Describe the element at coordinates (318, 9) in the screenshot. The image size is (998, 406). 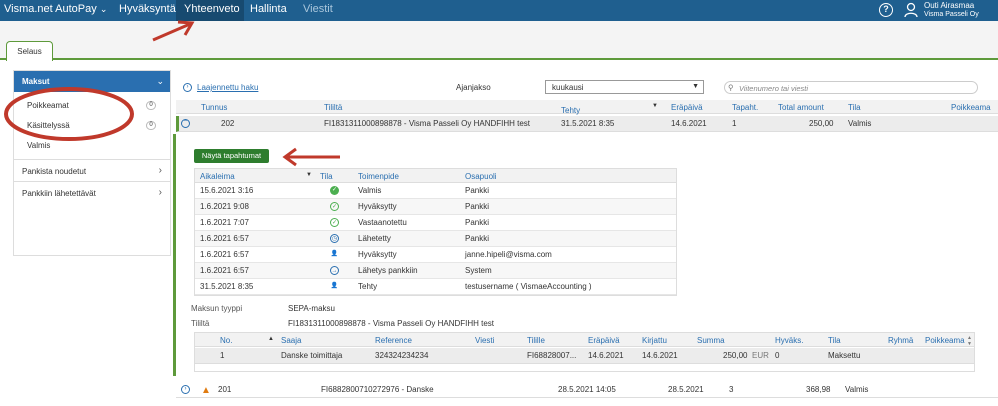
I see `nav-messages: Viestit` at that location.